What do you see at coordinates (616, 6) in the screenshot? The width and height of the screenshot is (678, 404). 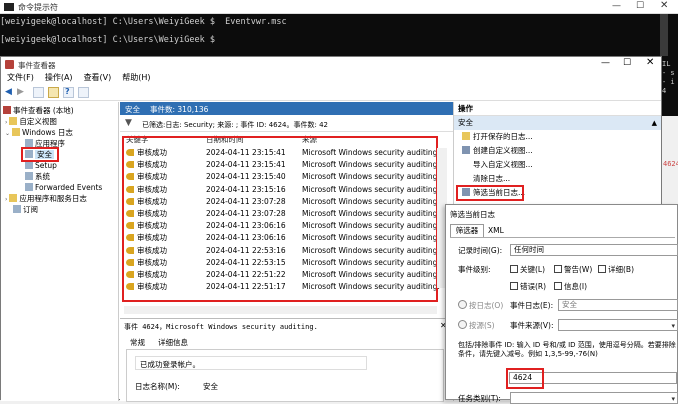 I see `console-minimize-button: —` at bounding box center [616, 6].